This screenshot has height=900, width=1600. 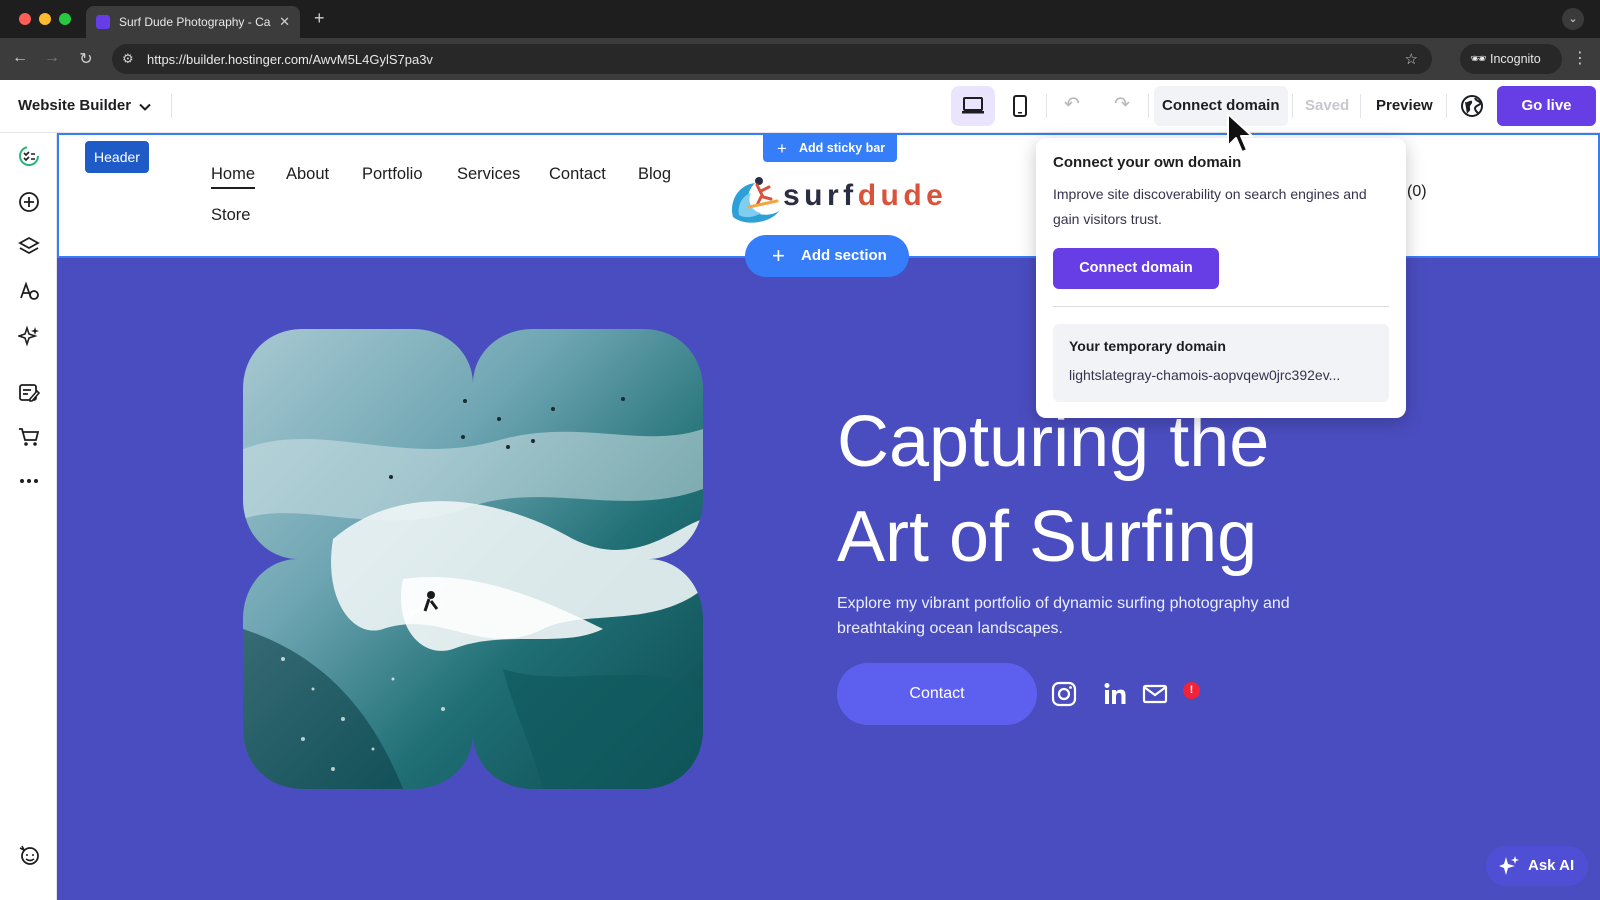 What do you see at coordinates (1147, 346) in the screenshot?
I see `temporary-domain-title: Your temporary domain` at bounding box center [1147, 346].